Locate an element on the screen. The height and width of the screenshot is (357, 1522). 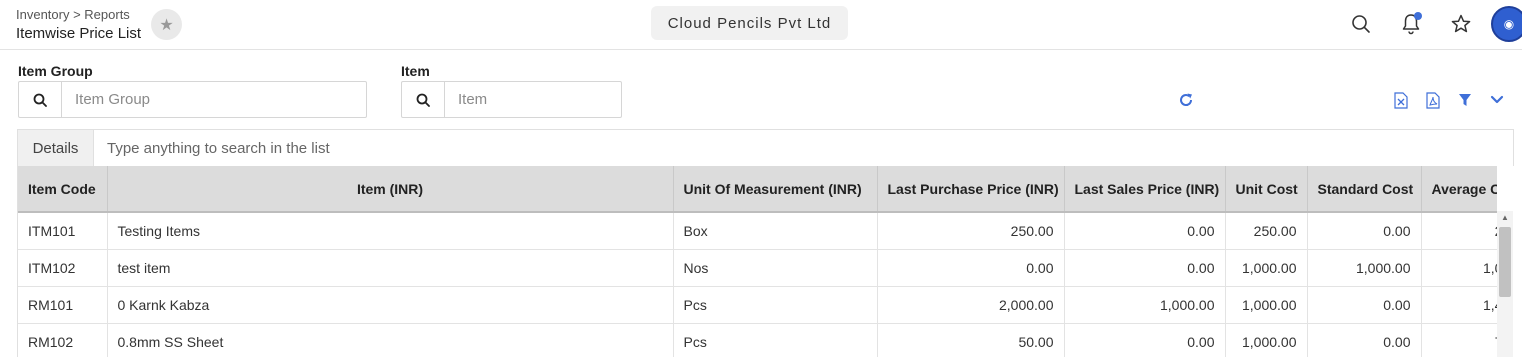
item-group-label: Item Group is located at coordinates (55, 71).